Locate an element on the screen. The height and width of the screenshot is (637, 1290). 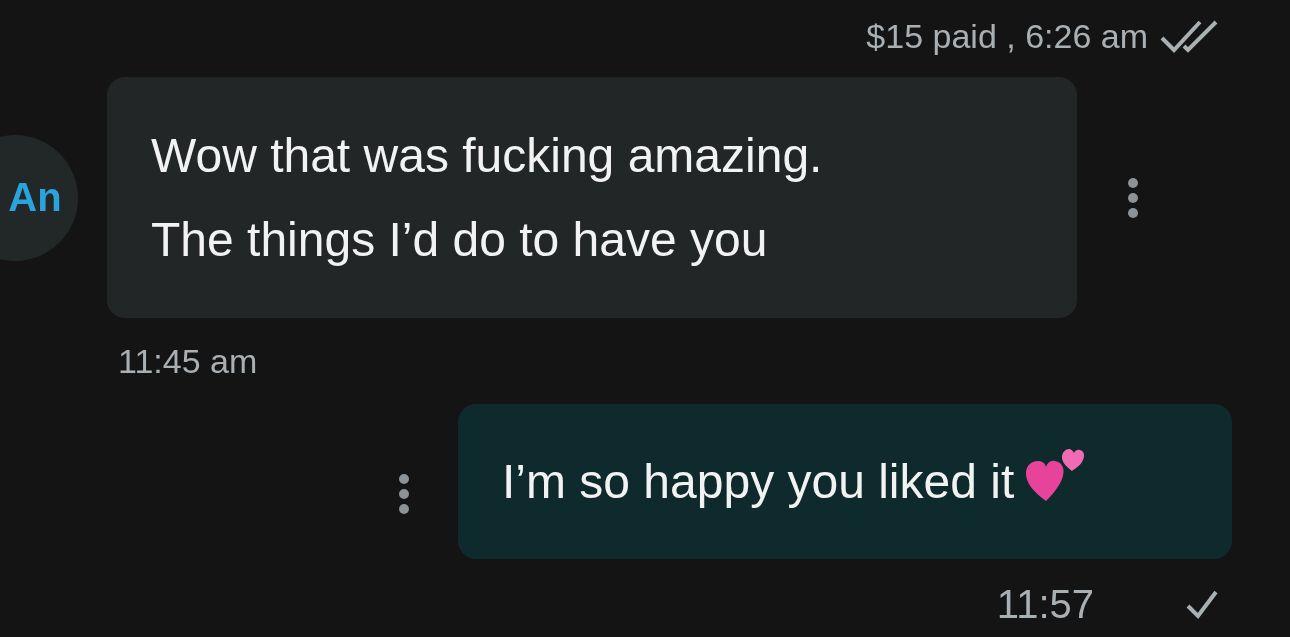
message-time: 11:45 am is located at coordinates (188, 361).